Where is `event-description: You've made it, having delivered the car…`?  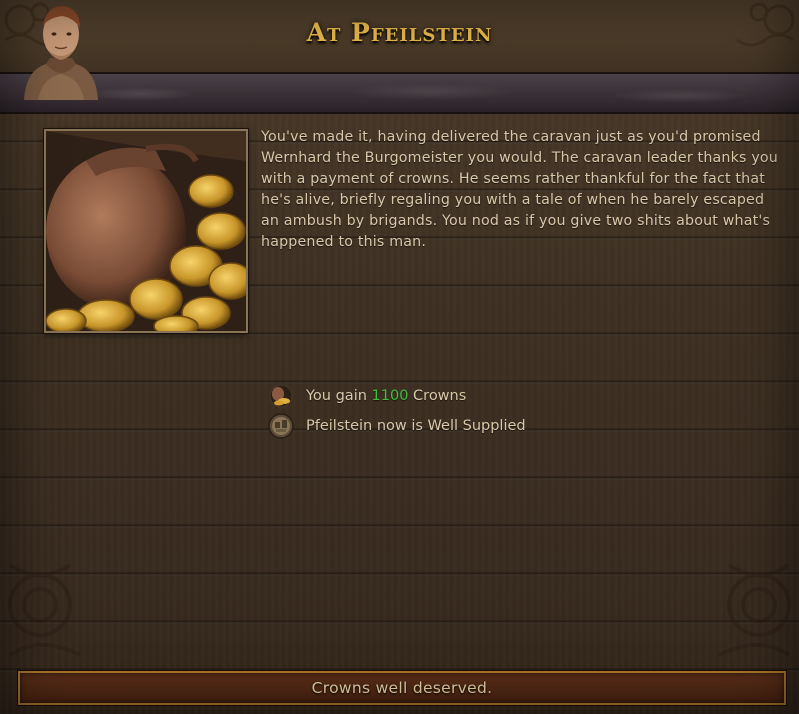 event-description: You've made it, having delivered the car… is located at coordinates (519, 189).